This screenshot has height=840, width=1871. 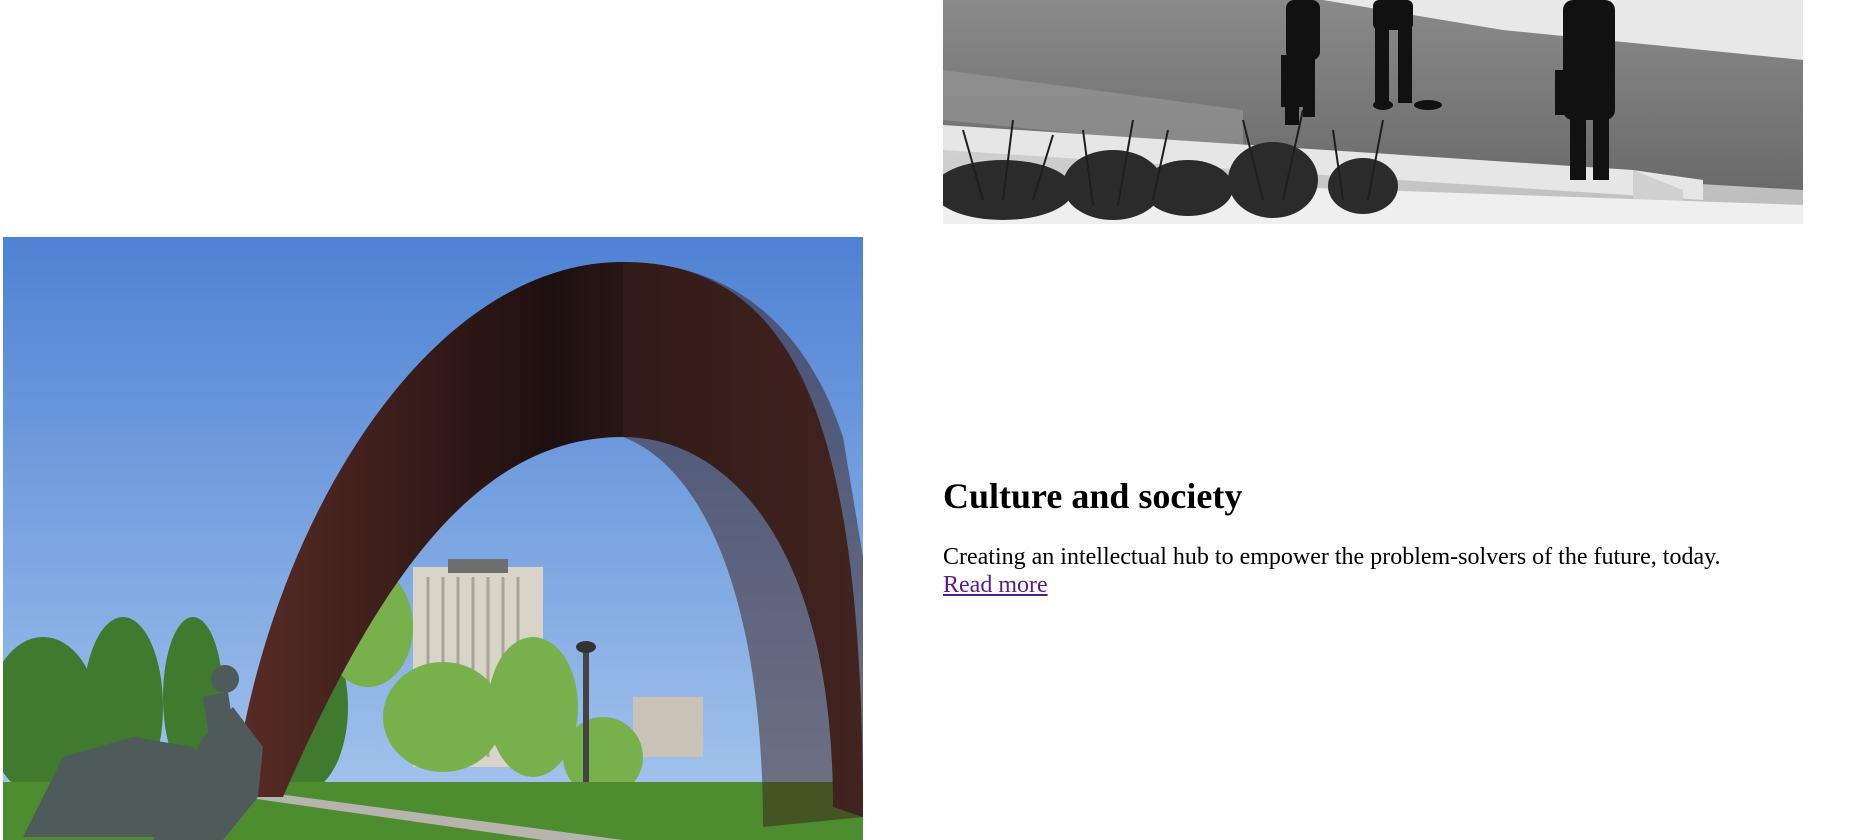 I want to click on people-walking-photo, so click(x=1373, y=112).